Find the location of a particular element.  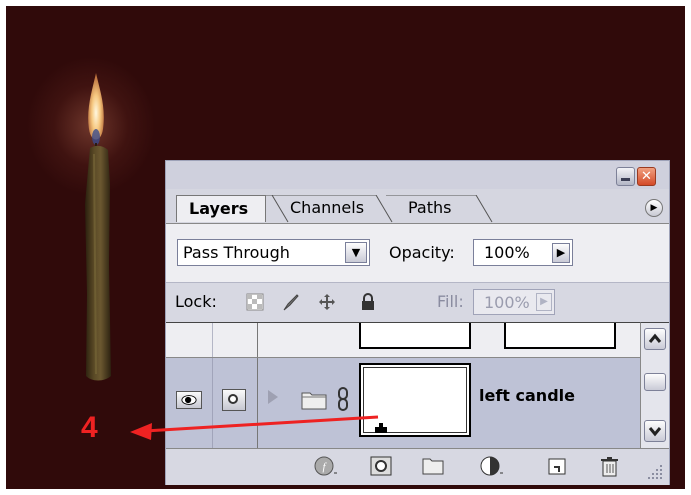

annotation-arrow is located at coordinates (254, 427).